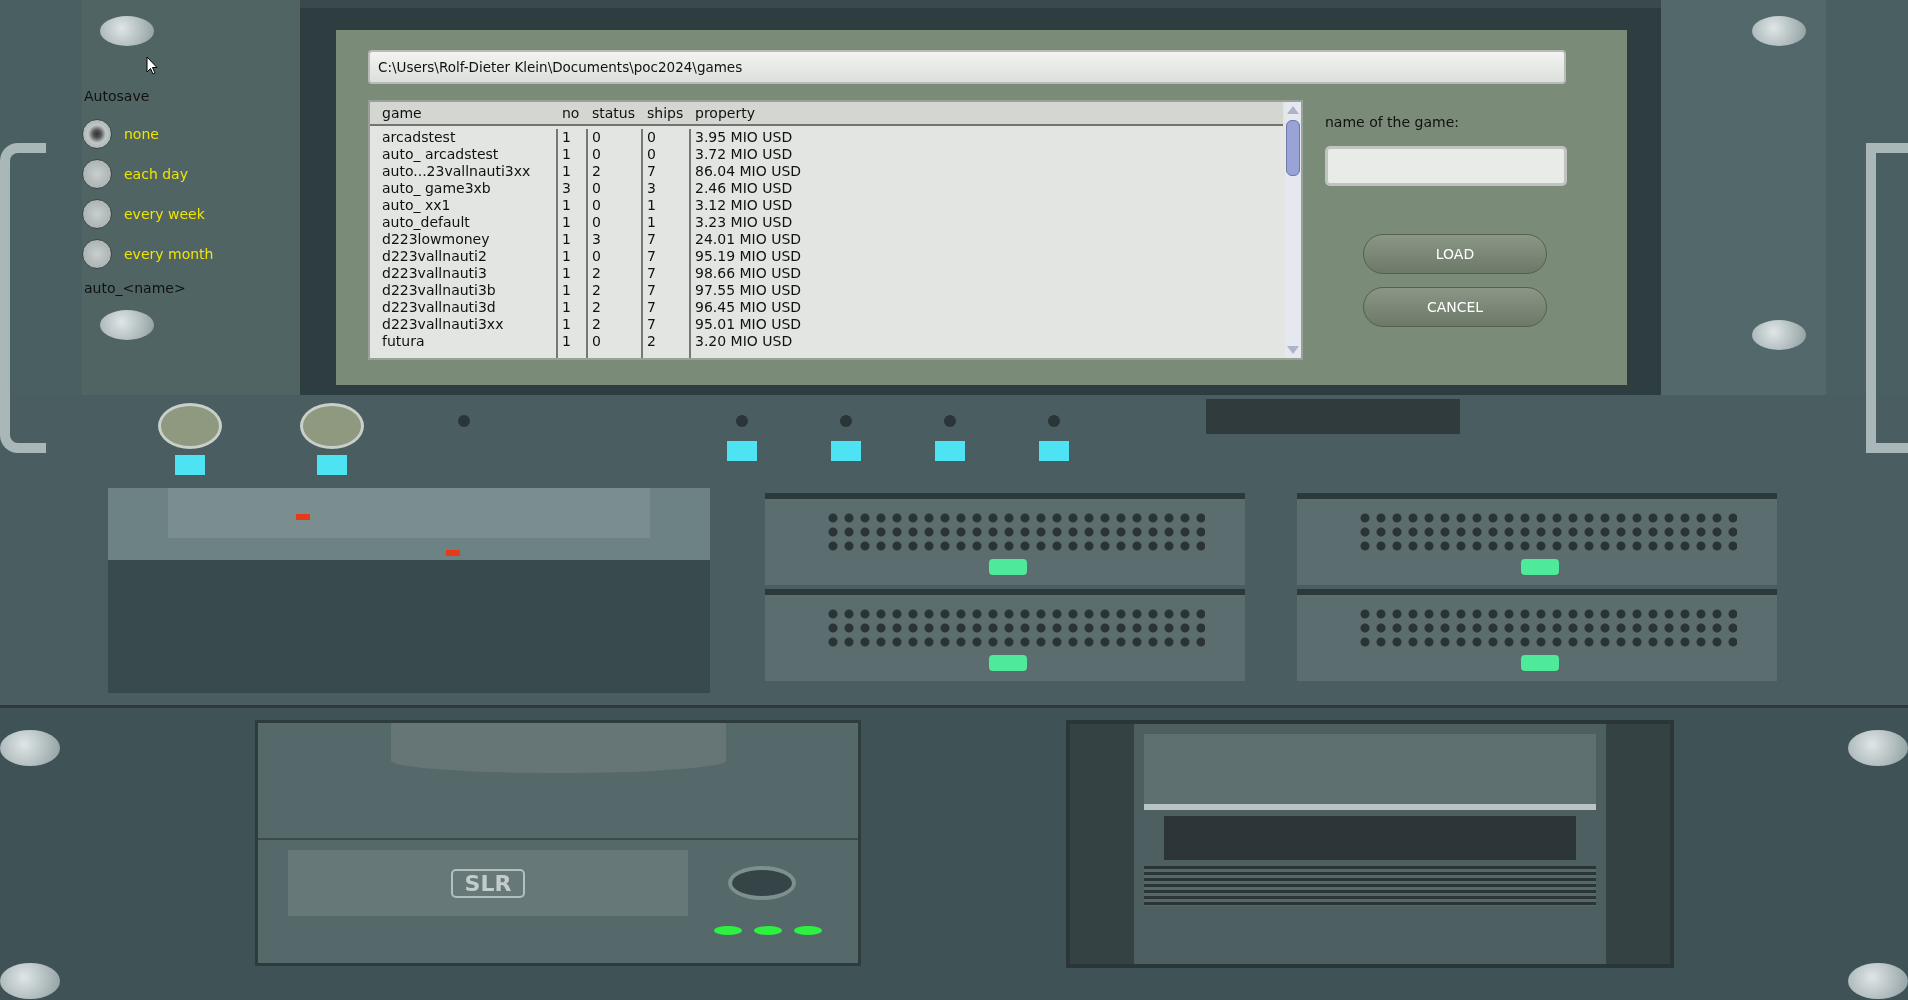 The width and height of the screenshot is (1908, 1000). Describe the element at coordinates (748, 171) in the screenshot. I see `table-cell-text: 86.04 MIO USD` at that location.